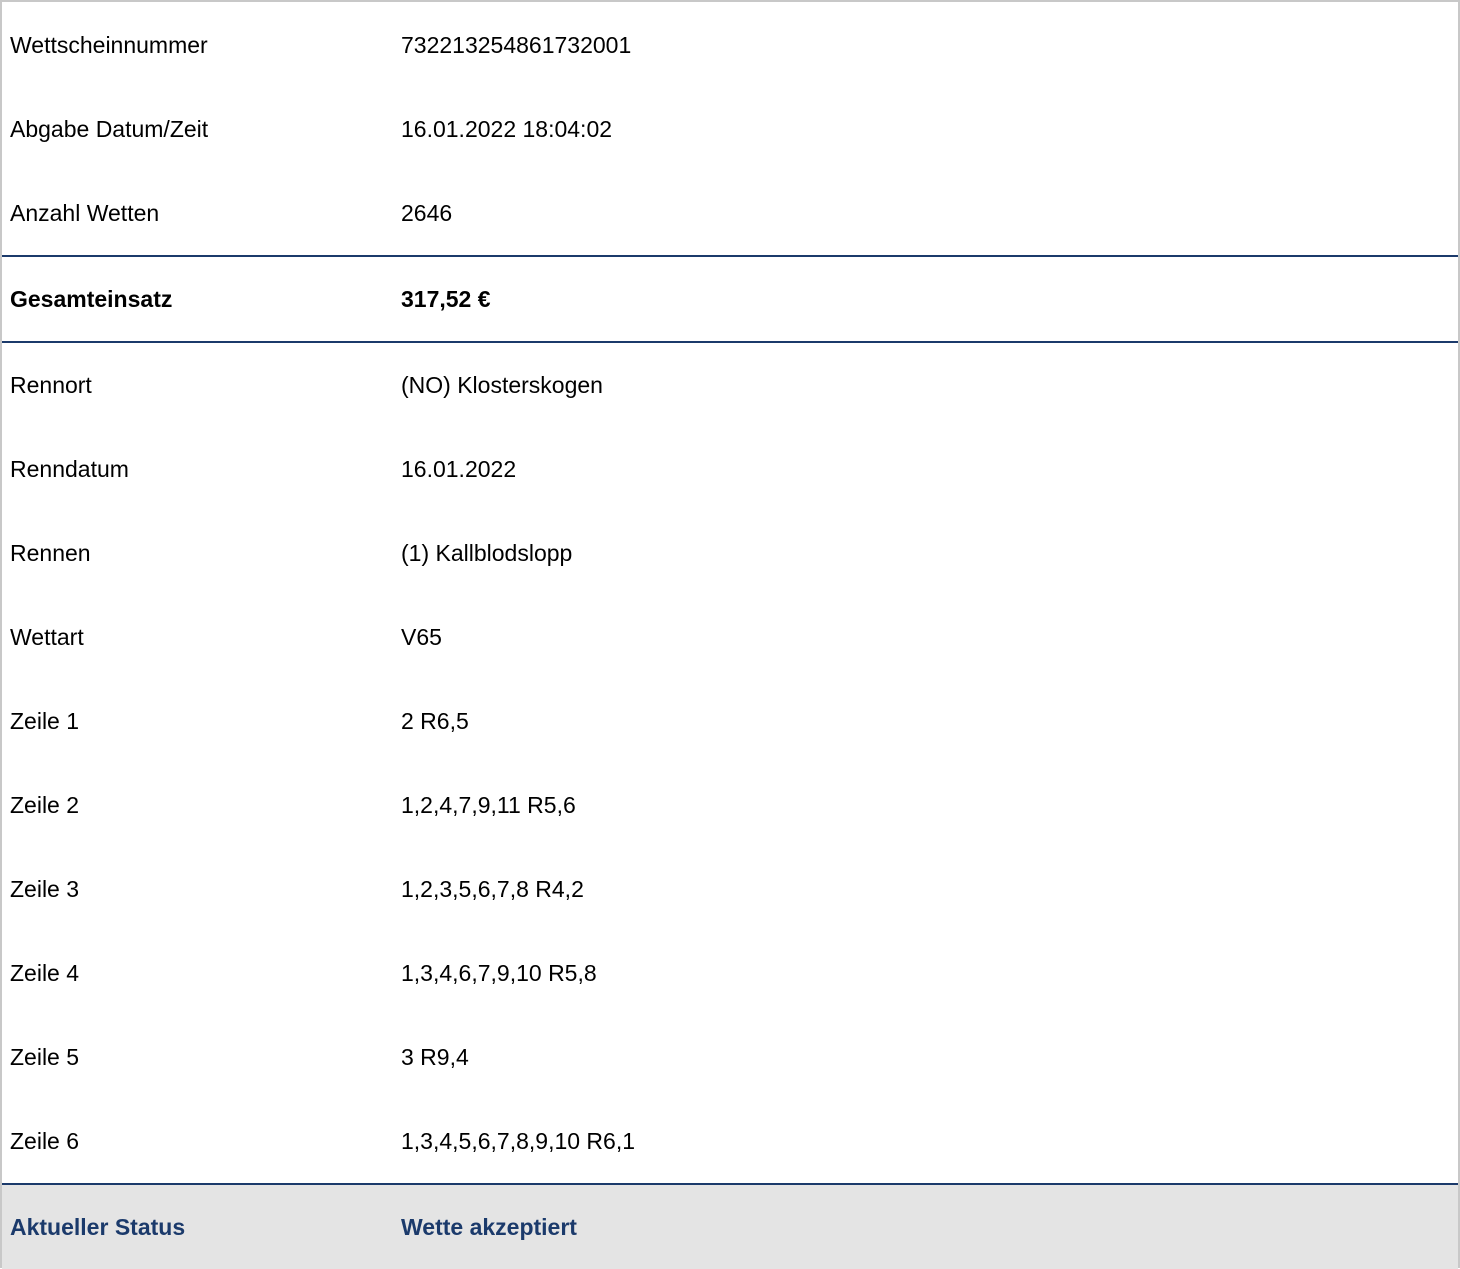 This screenshot has width=1460, height=1269. Describe the element at coordinates (45, 804) in the screenshot. I see `line-2-label: Zeile 2` at that location.